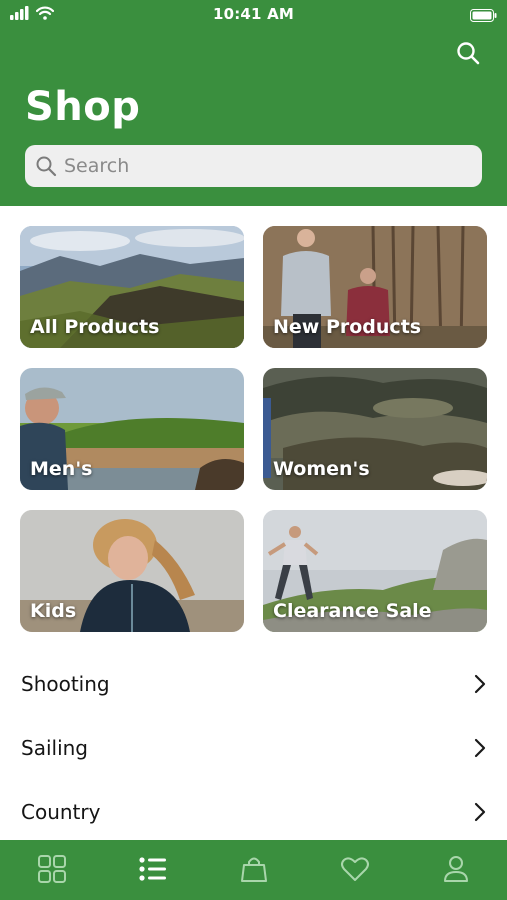  I want to click on tile-label: All Products, so click(95, 327).